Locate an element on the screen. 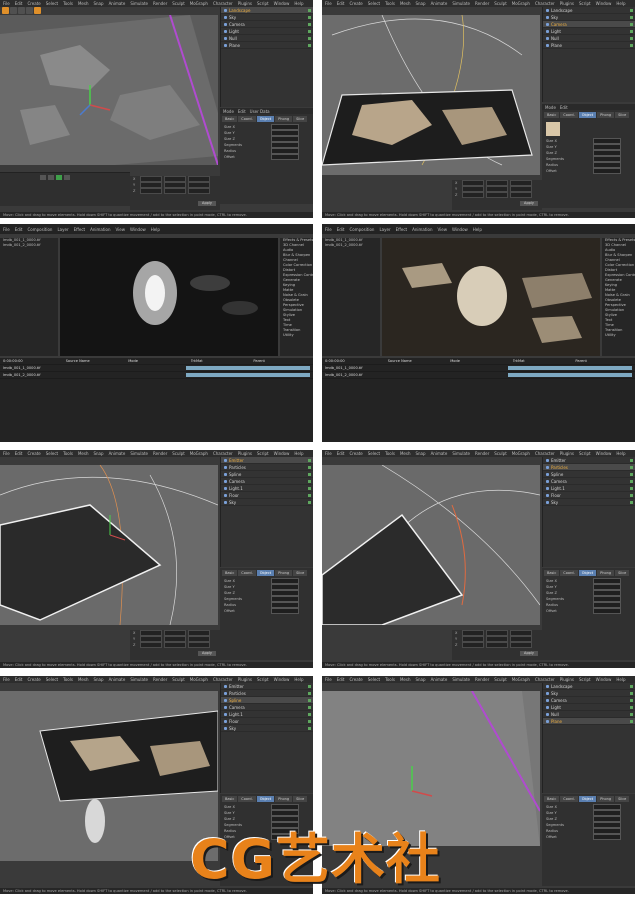 Image resolution: width=635 pixels, height=899 pixels. menu-item: Character is located at coordinates (545, 3).